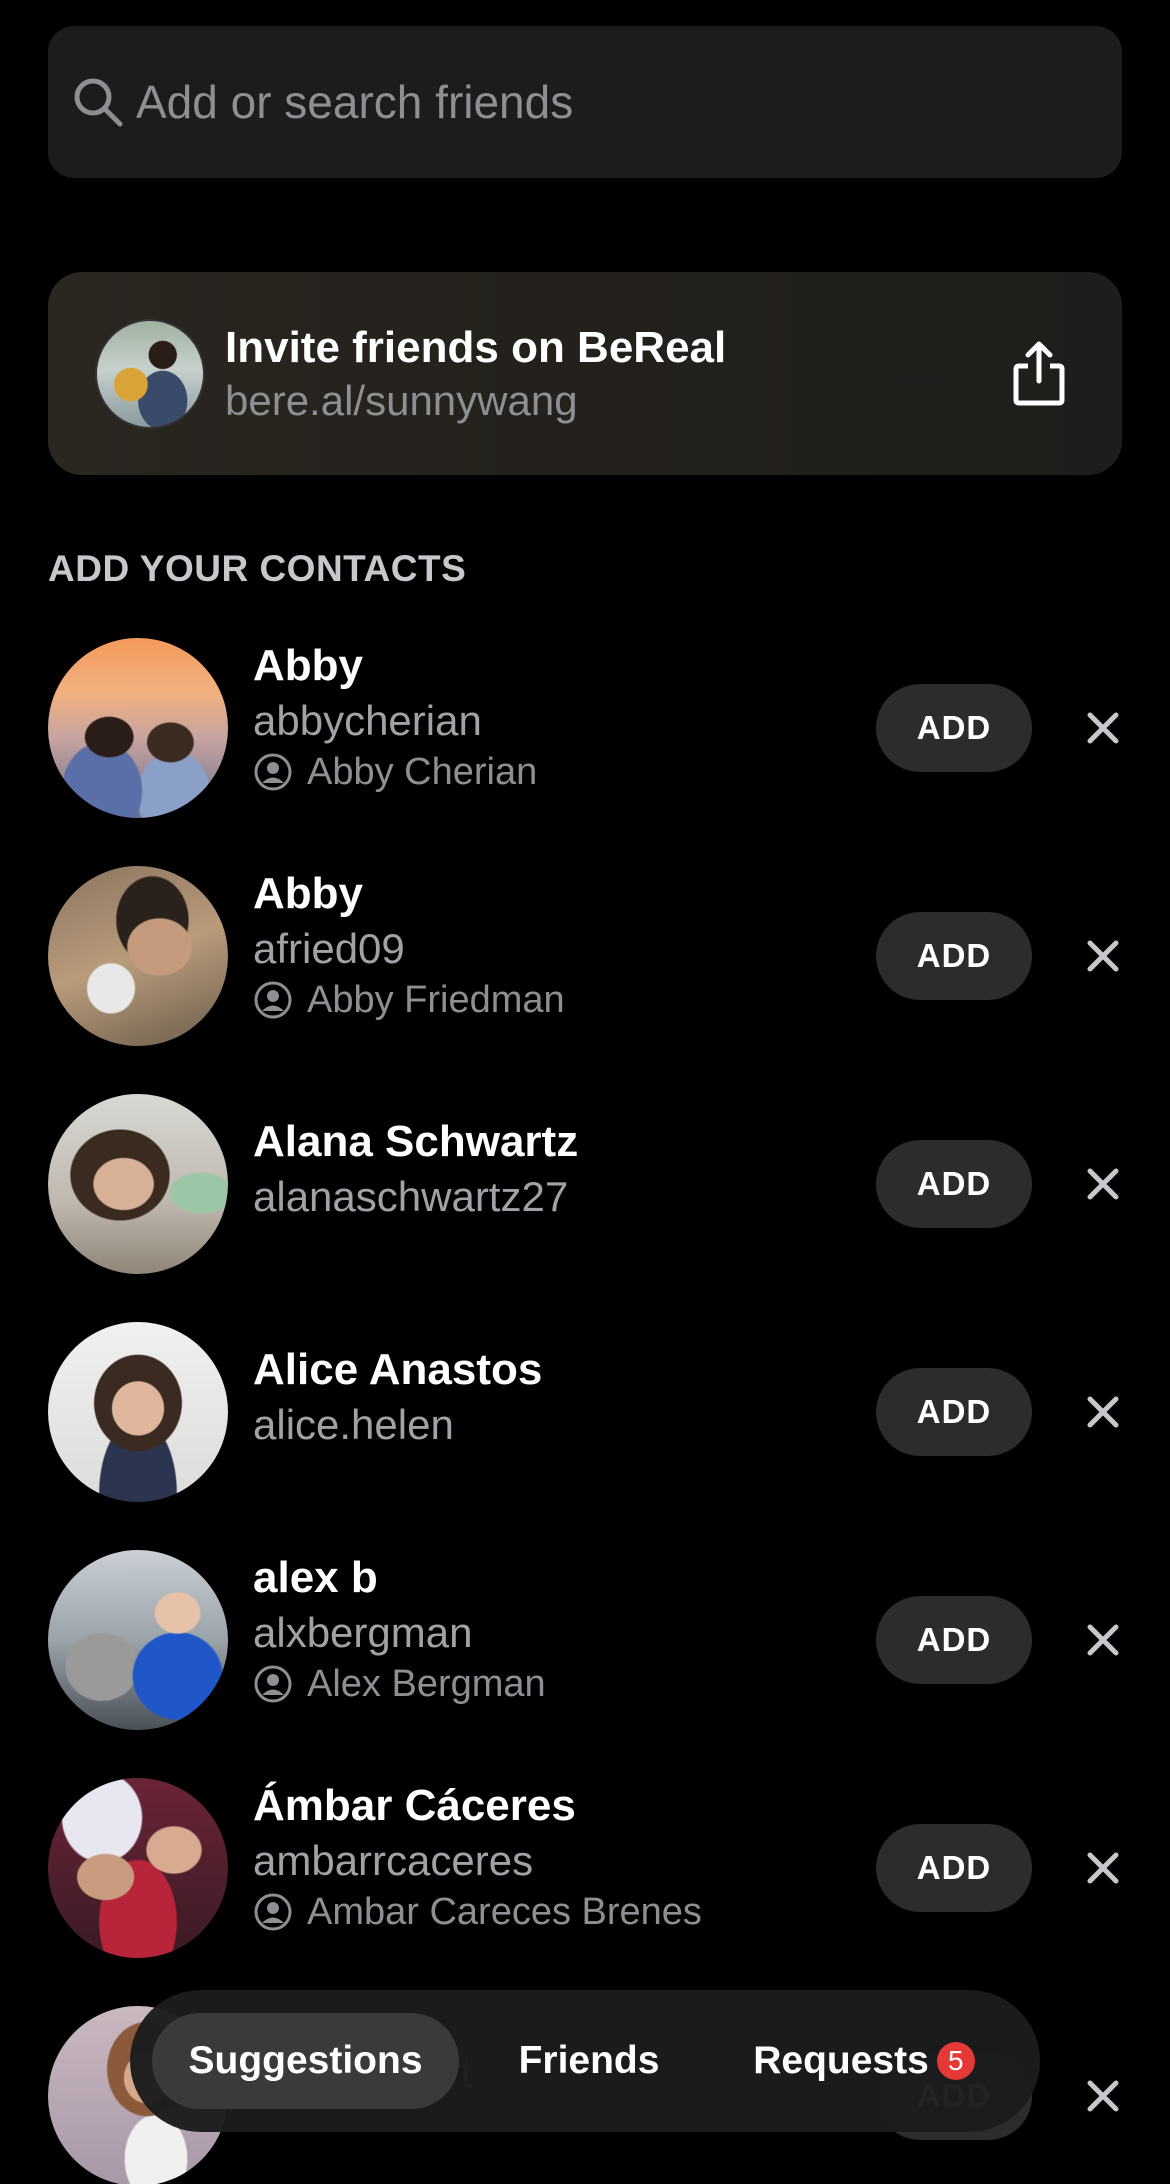 Image resolution: width=1170 pixels, height=2184 pixels. I want to click on contact-name: alex b, so click(315, 1577).